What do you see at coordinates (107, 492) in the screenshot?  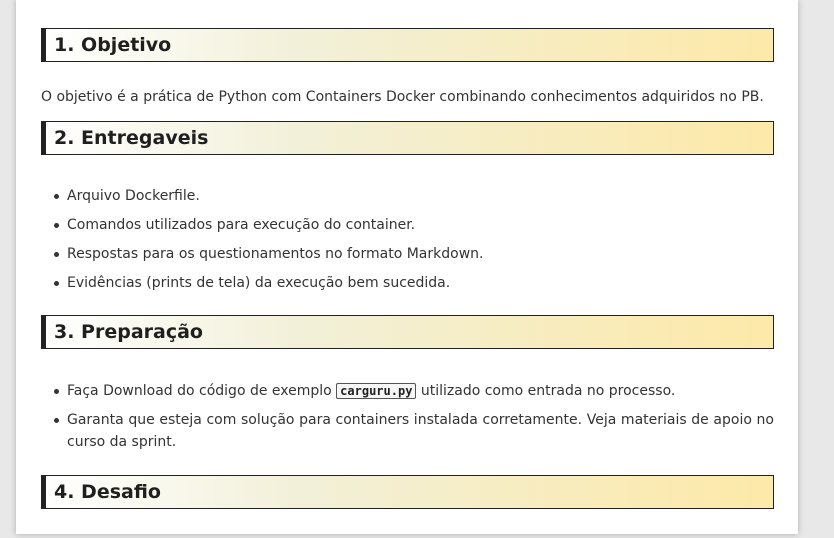 I see `section-title: 4. Desafio` at bounding box center [107, 492].